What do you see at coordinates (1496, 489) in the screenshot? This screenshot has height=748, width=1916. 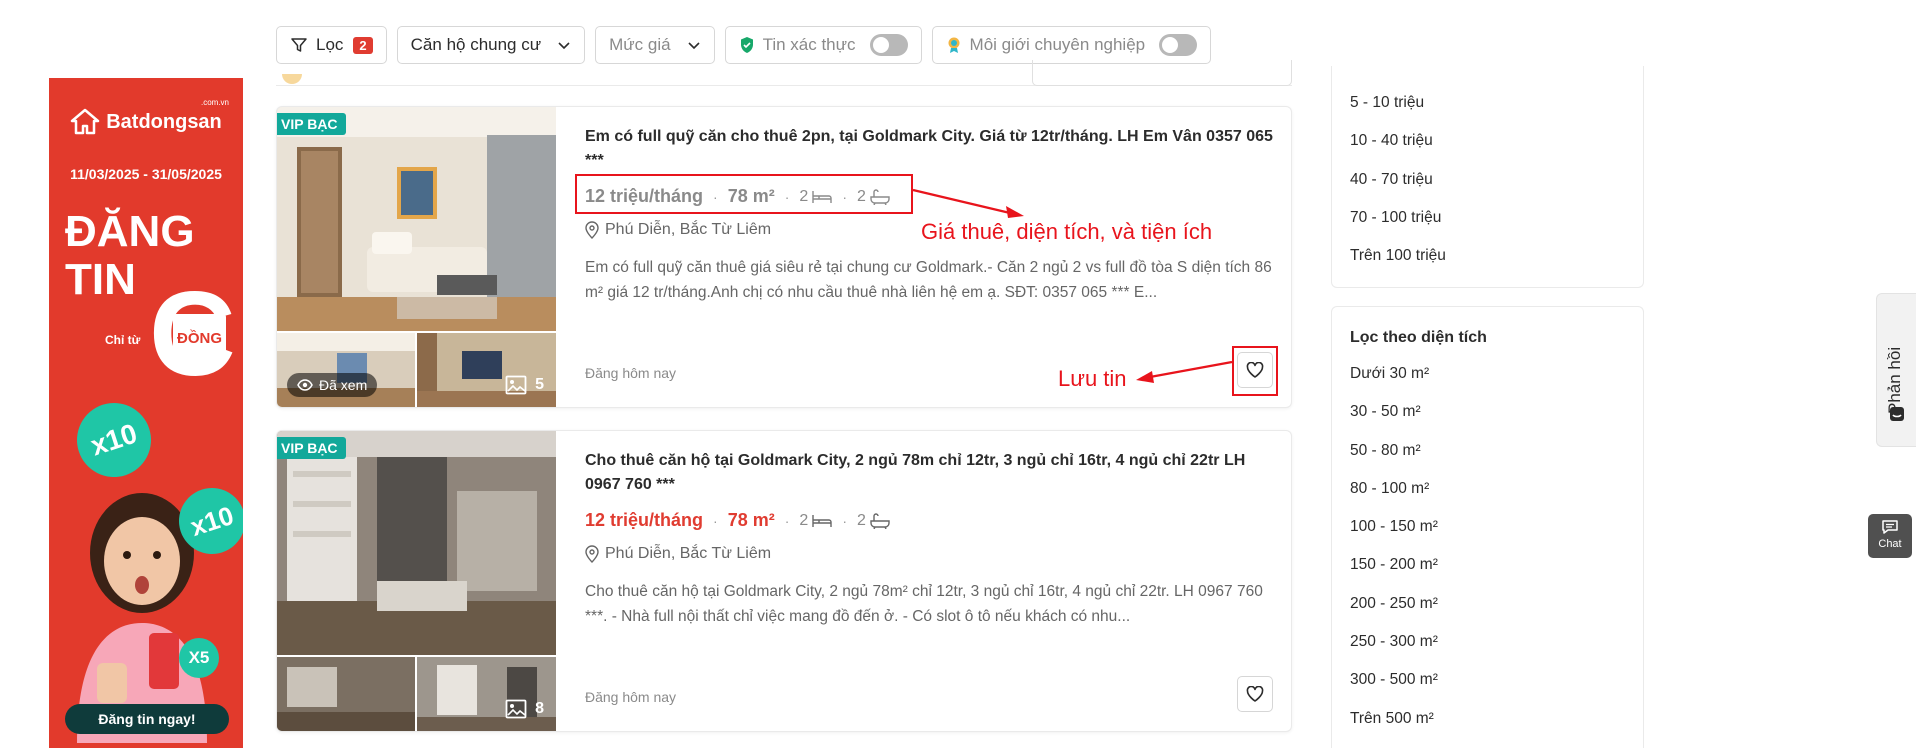 I see `area-filter-option: 80 - 100 m²` at bounding box center [1496, 489].